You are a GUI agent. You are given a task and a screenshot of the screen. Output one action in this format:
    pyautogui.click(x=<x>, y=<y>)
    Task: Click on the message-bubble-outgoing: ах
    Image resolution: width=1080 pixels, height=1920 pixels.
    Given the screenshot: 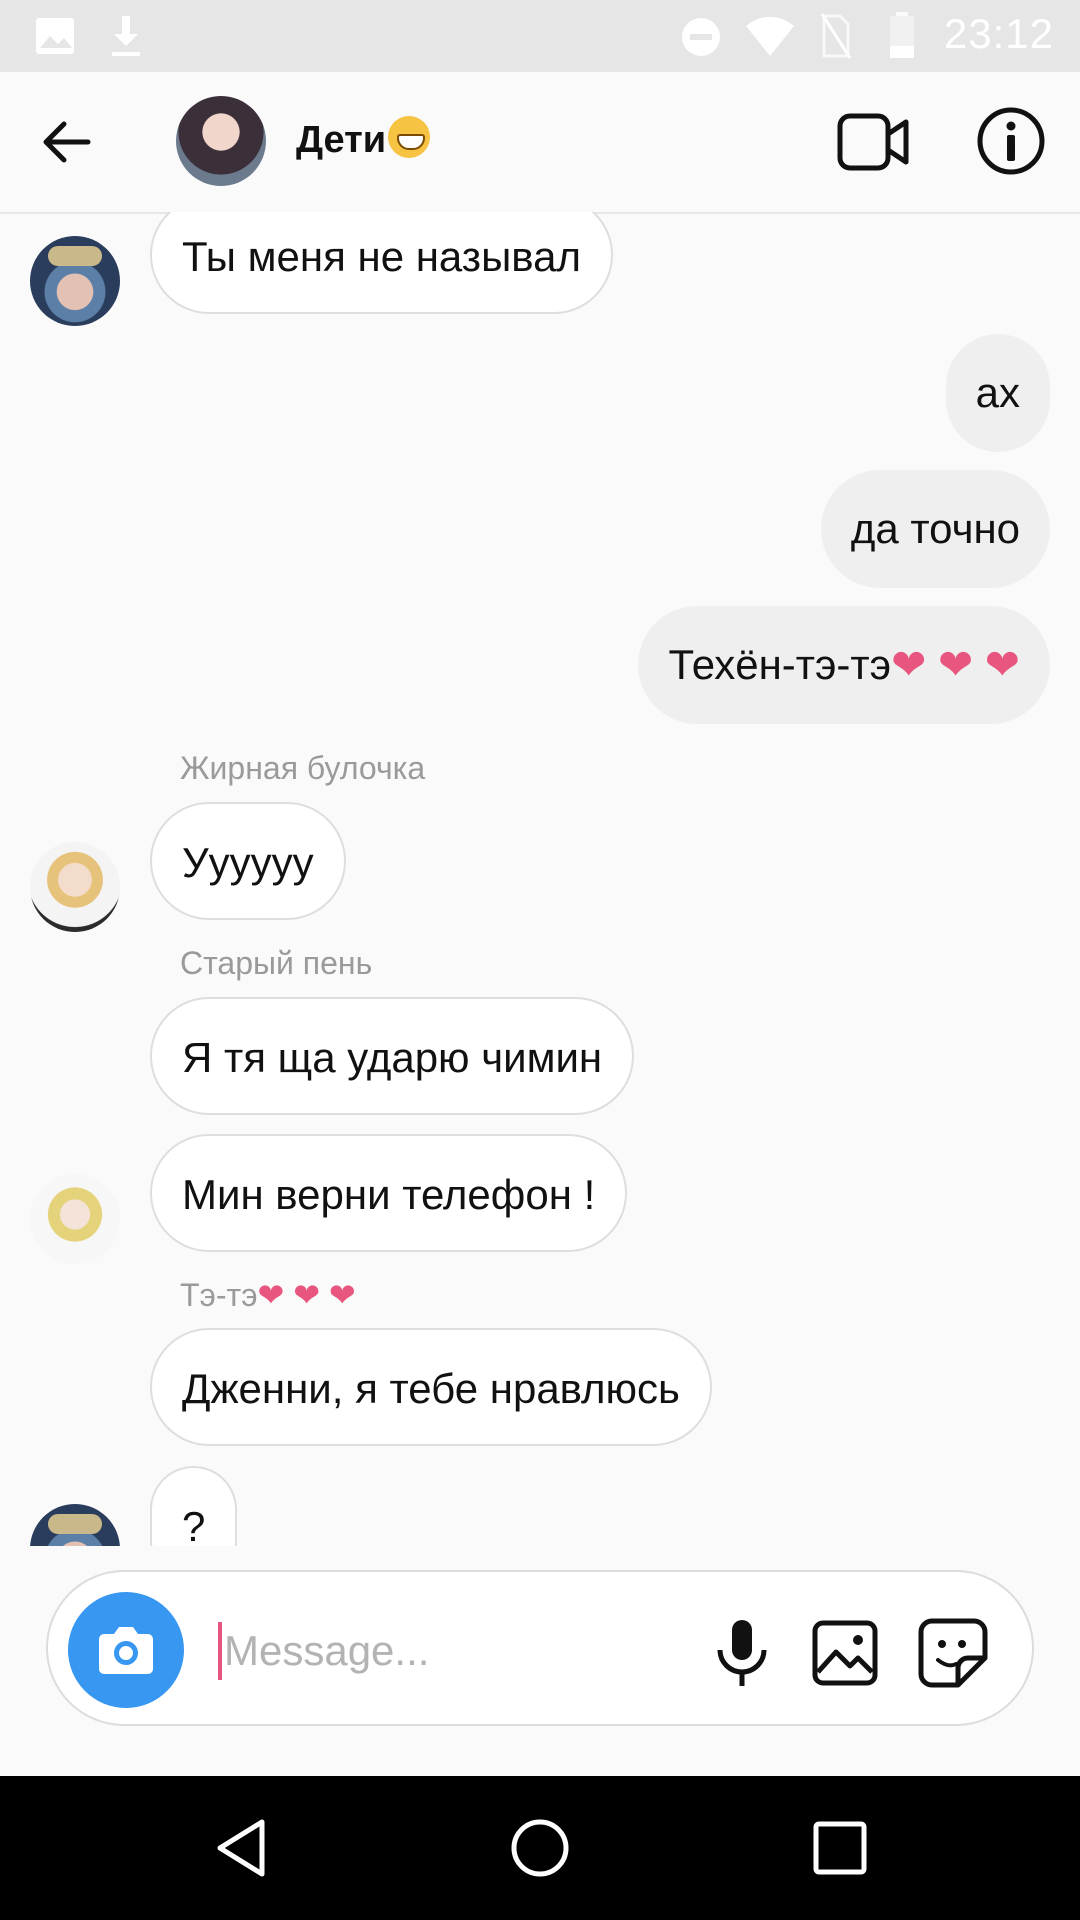 What is the action you would take?
    pyautogui.click(x=997, y=393)
    